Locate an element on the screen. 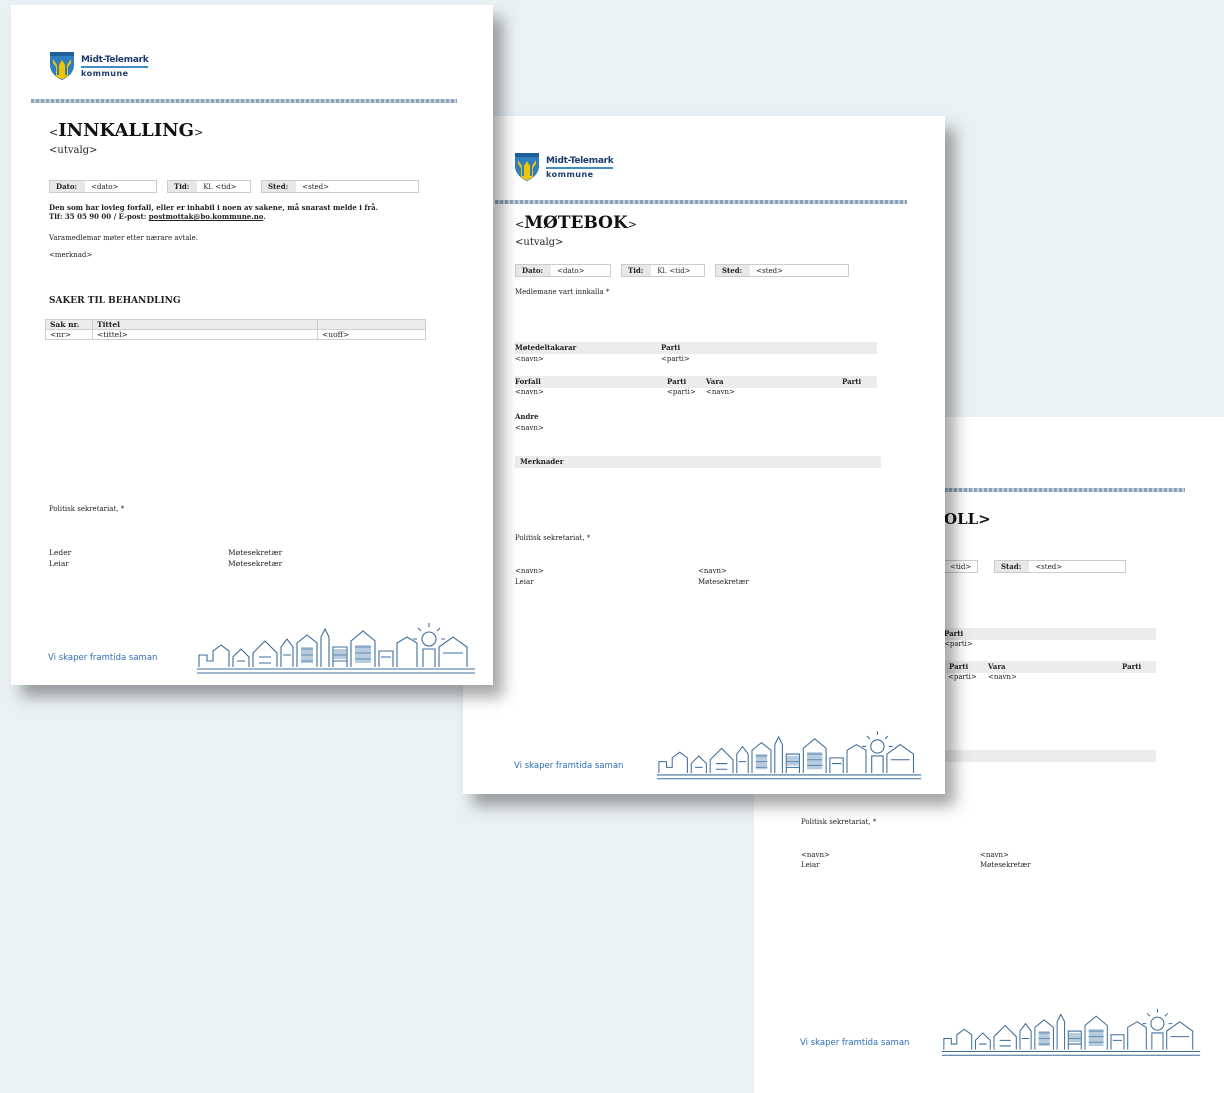  deltakar-navn: <navn> is located at coordinates (529, 359).